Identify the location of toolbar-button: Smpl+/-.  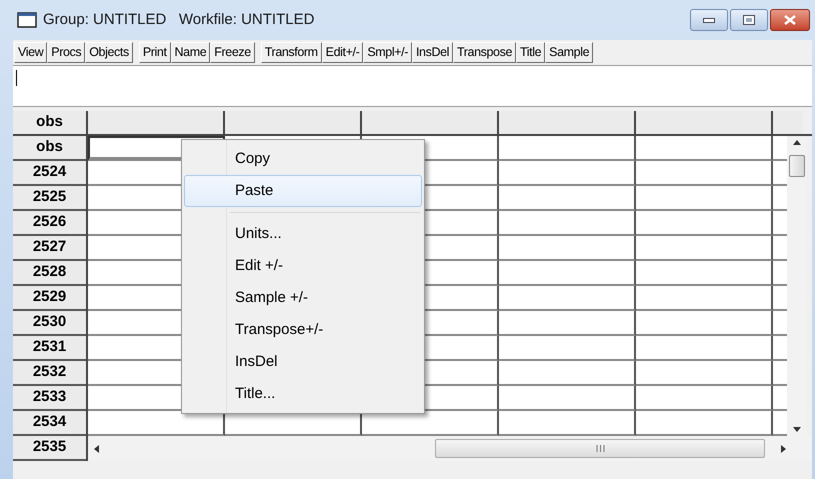
(387, 52).